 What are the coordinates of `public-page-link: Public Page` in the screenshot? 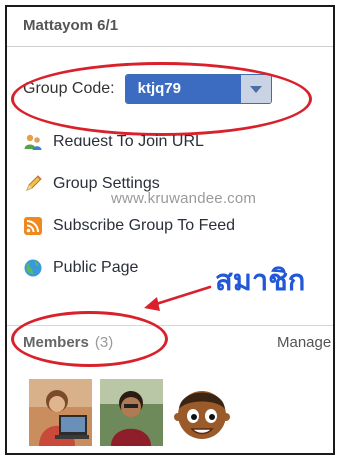 It's located at (80, 268).